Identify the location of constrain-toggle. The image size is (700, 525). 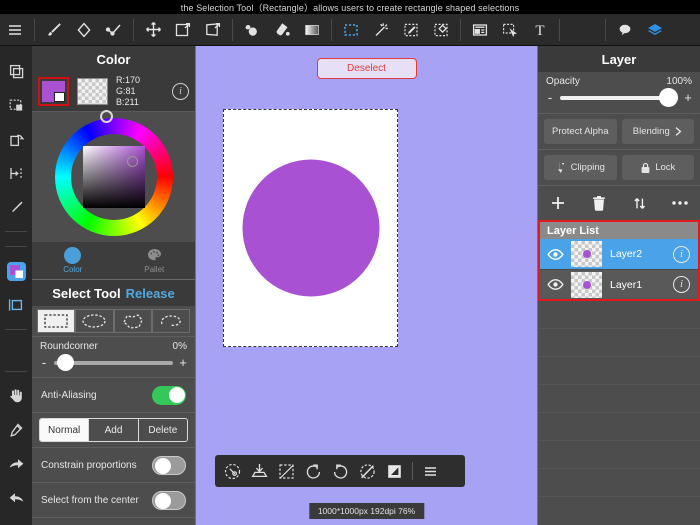
(169, 465).